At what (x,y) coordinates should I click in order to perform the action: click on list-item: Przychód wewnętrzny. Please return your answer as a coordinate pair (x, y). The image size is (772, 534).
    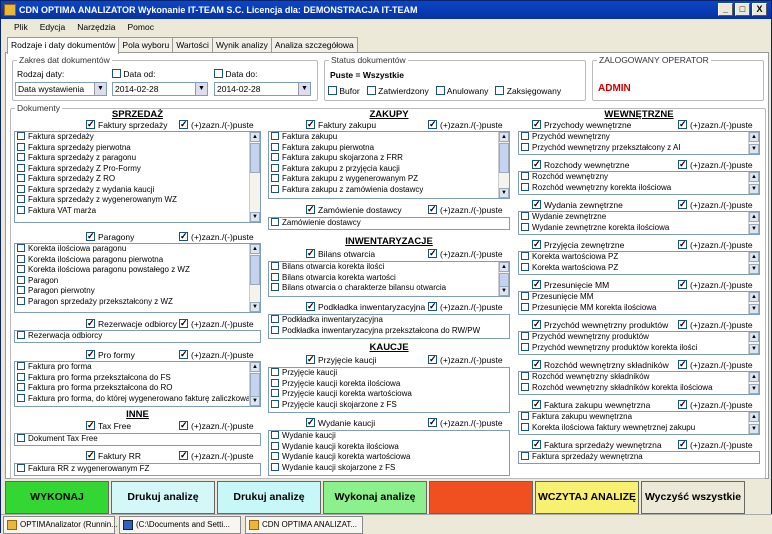
    Looking at the image, I should click on (639, 137).